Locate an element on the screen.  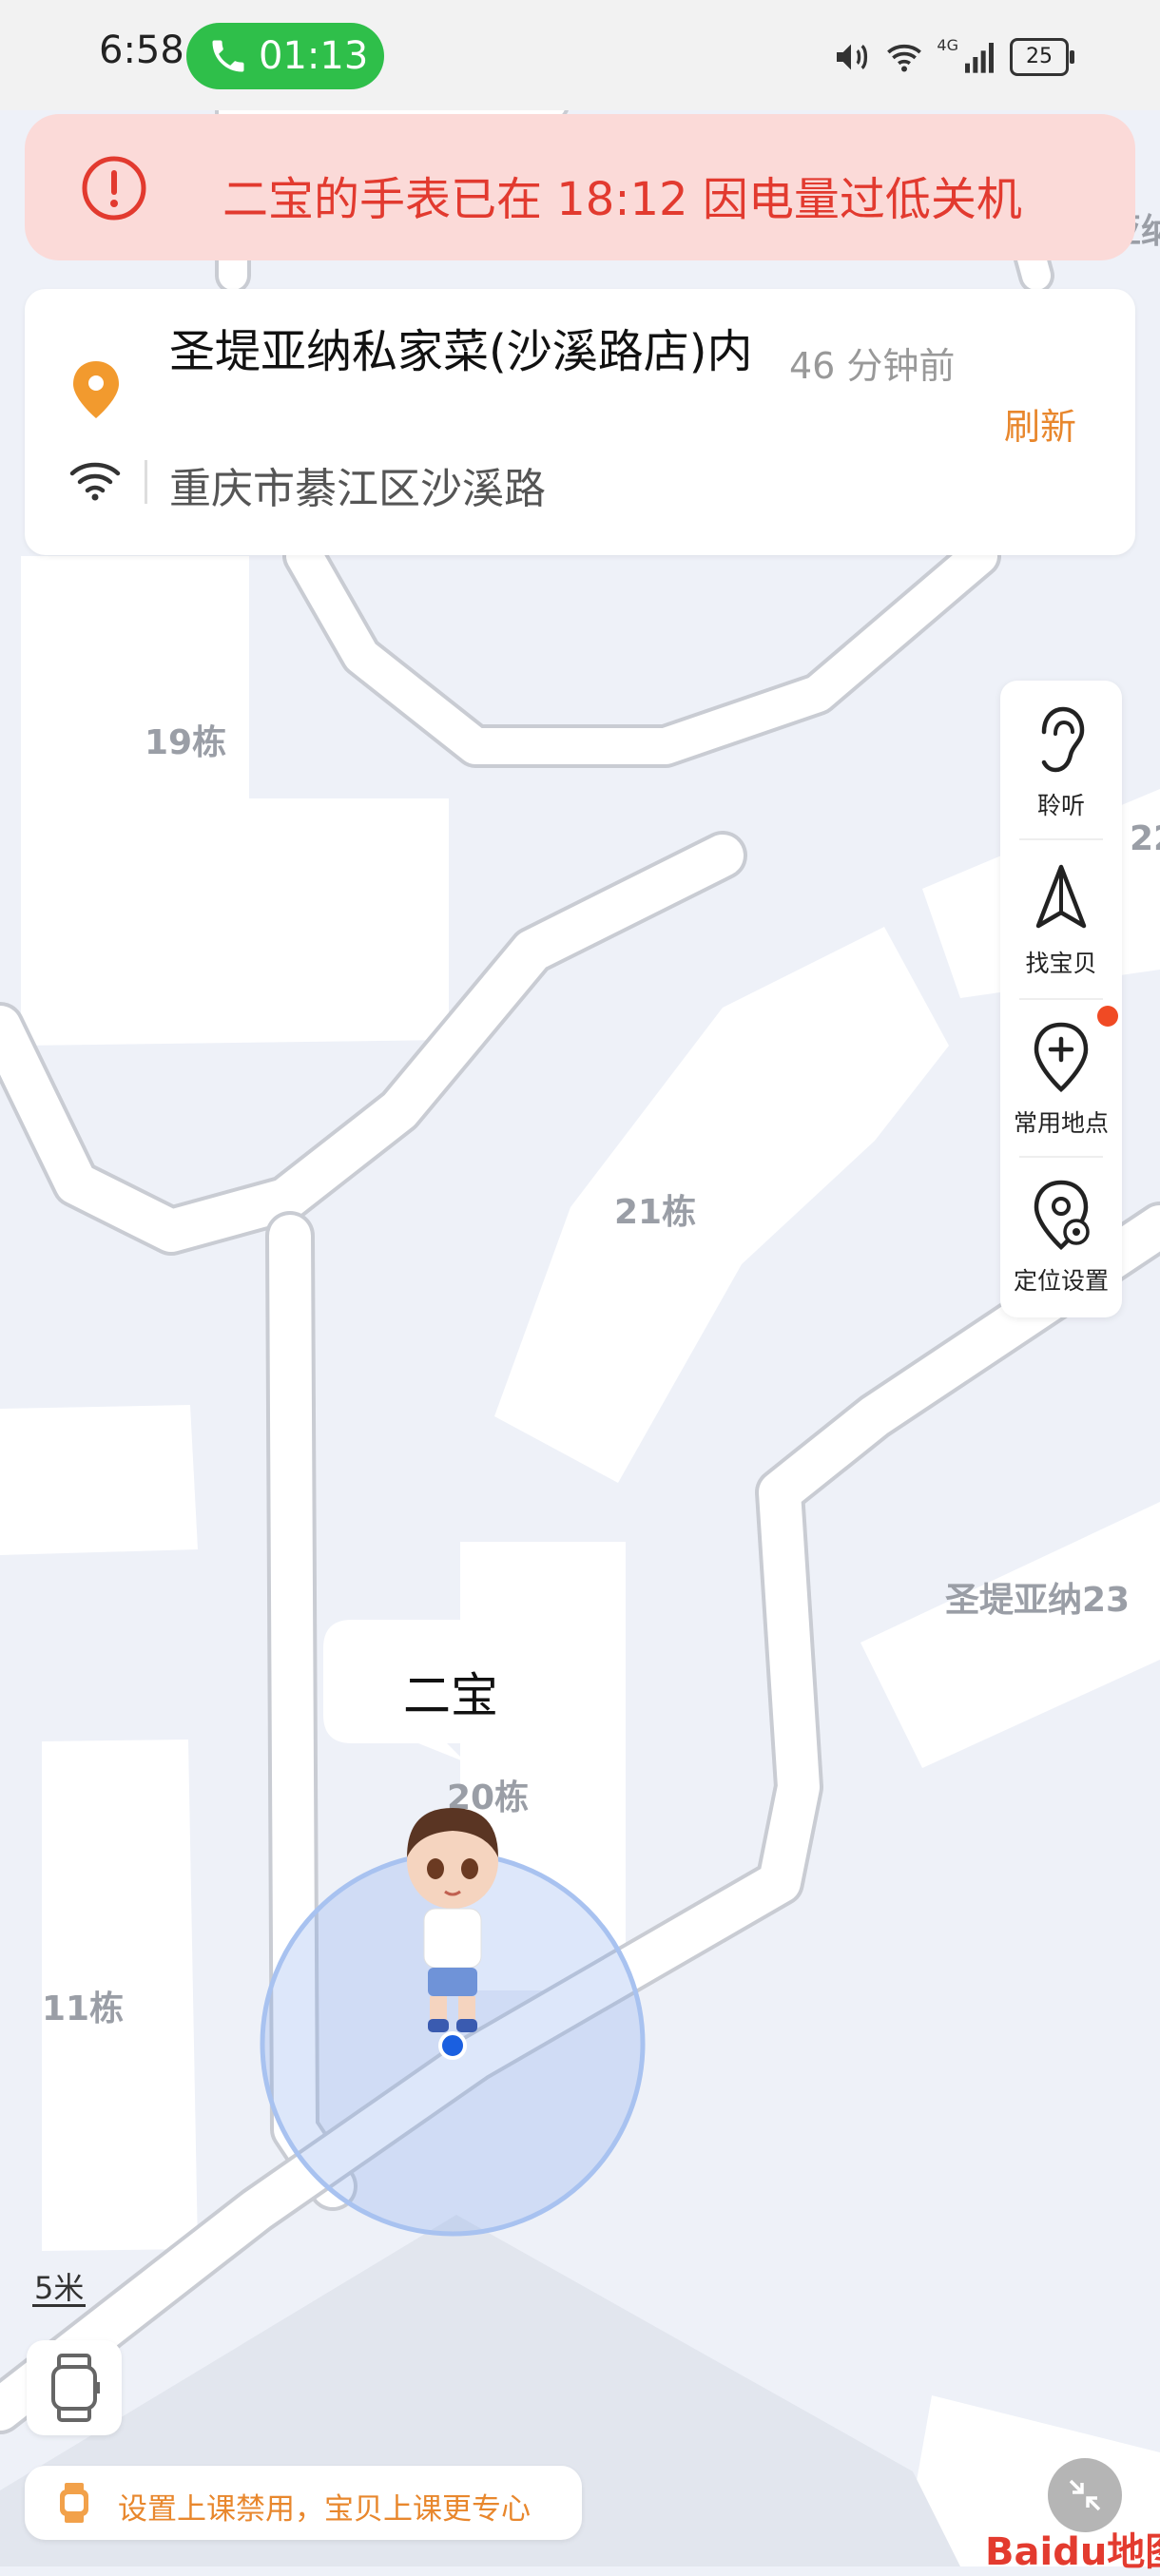
warning-icon is located at coordinates (114, 189).